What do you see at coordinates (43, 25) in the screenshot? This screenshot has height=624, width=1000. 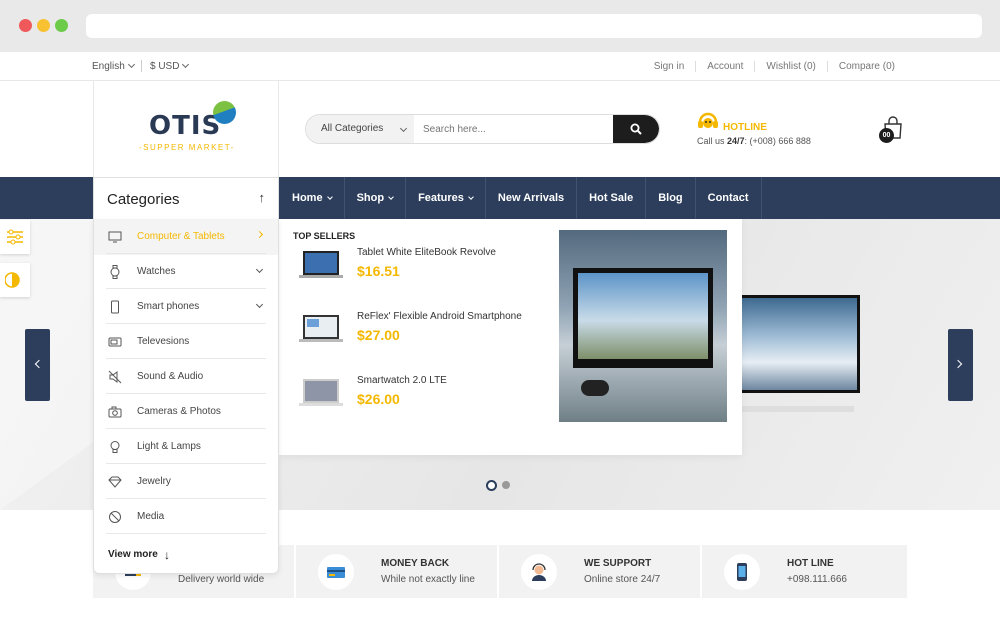 I see `minimize-window-button` at bounding box center [43, 25].